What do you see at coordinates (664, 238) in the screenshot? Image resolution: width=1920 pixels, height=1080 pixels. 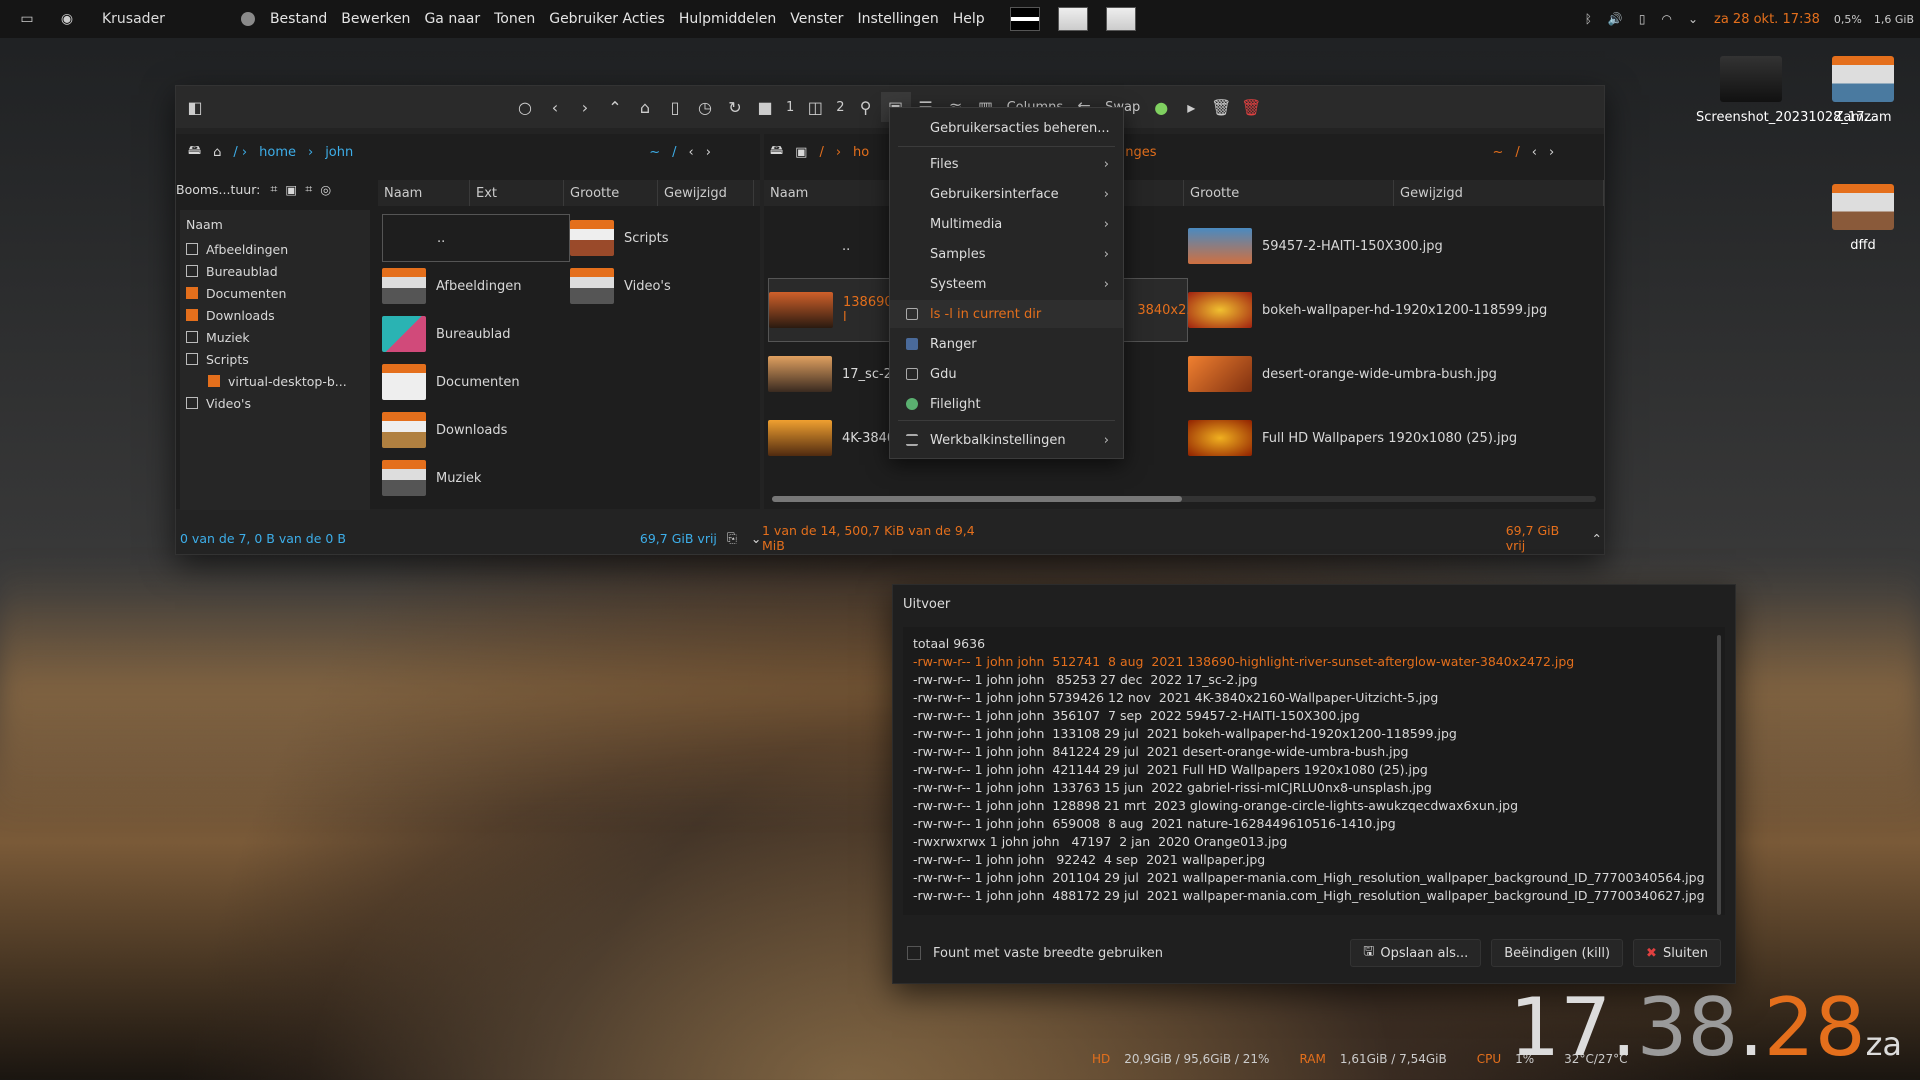 I see `list-item: Scripts` at bounding box center [664, 238].